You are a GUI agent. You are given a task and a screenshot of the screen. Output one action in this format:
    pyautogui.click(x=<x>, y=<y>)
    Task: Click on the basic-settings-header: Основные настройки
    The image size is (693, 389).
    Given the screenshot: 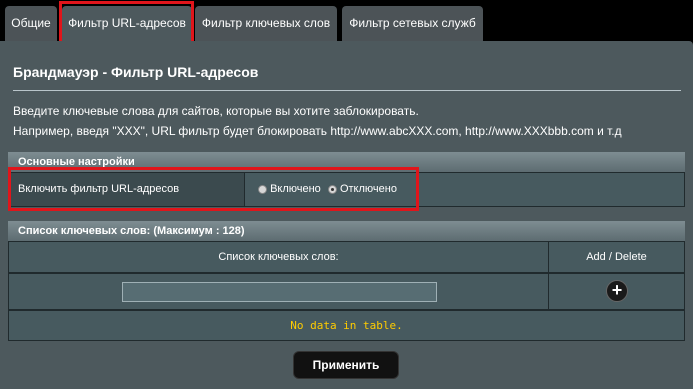 What is the action you would take?
    pyautogui.click(x=346, y=162)
    